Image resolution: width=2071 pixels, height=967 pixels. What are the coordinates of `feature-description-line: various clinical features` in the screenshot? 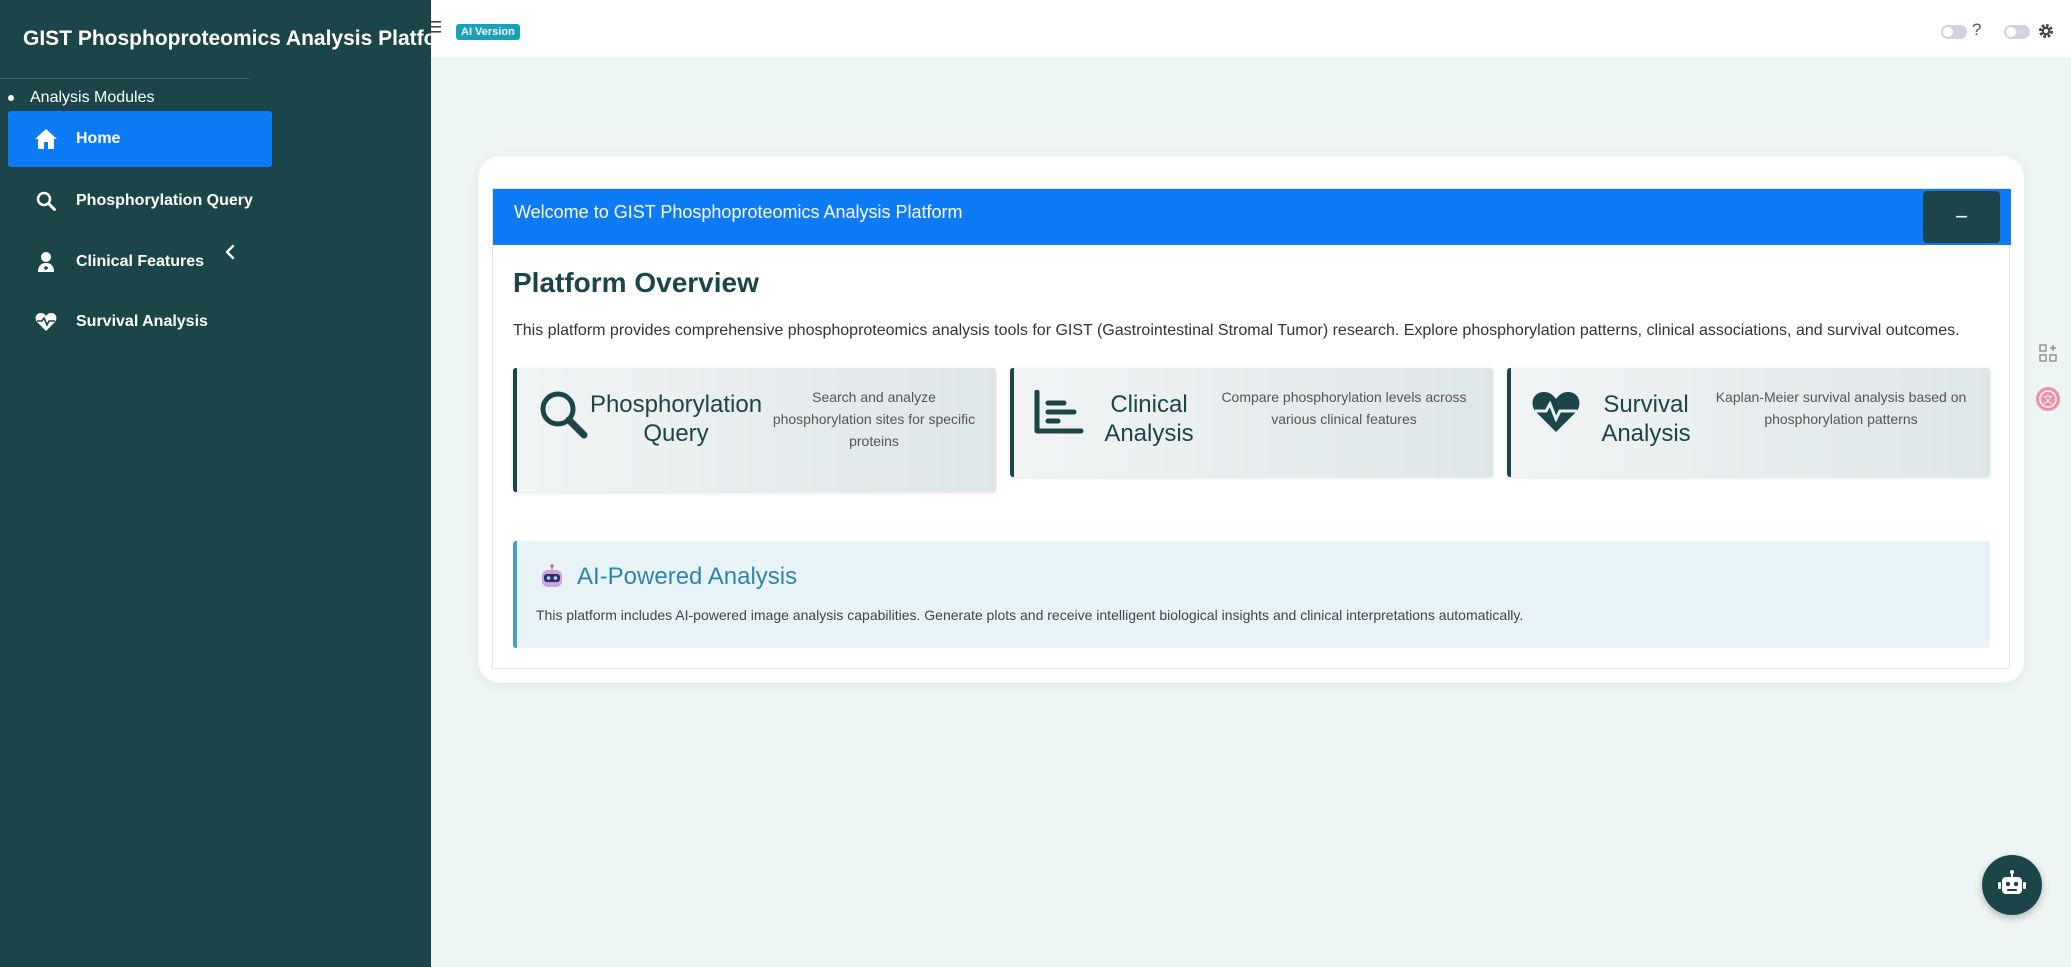 It's located at (1344, 419).